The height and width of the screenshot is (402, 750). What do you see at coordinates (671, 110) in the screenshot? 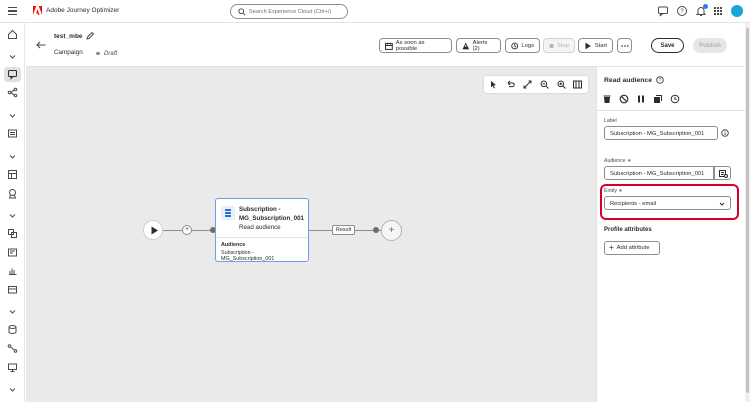
I see `panel-divider` at bounding box center [671, 110].